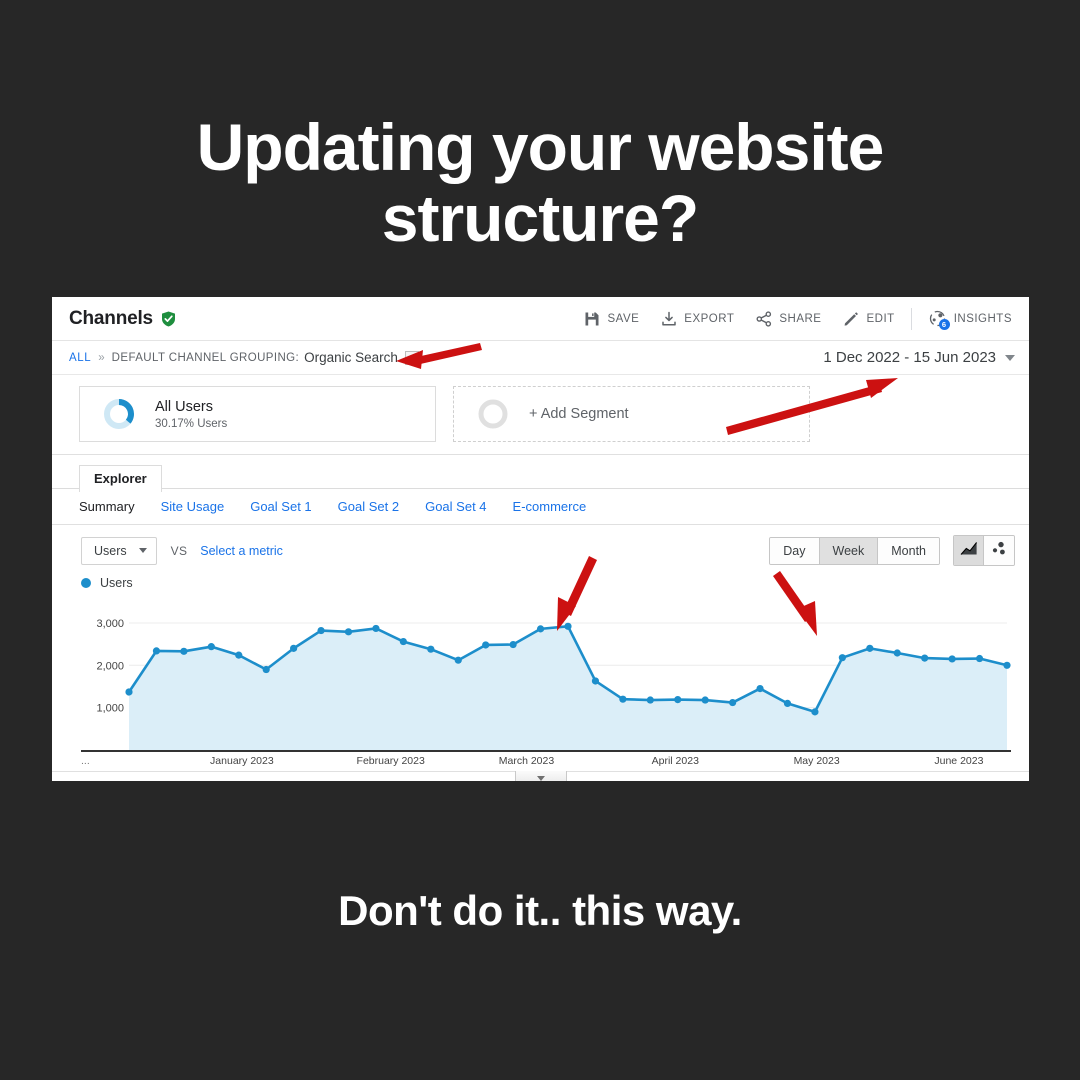  What do you see at coordinates (540, 549) in the screenshot?
I see `metric-bar: Users VS Select a metric Day Week Month` at bounding box center [540, 549].